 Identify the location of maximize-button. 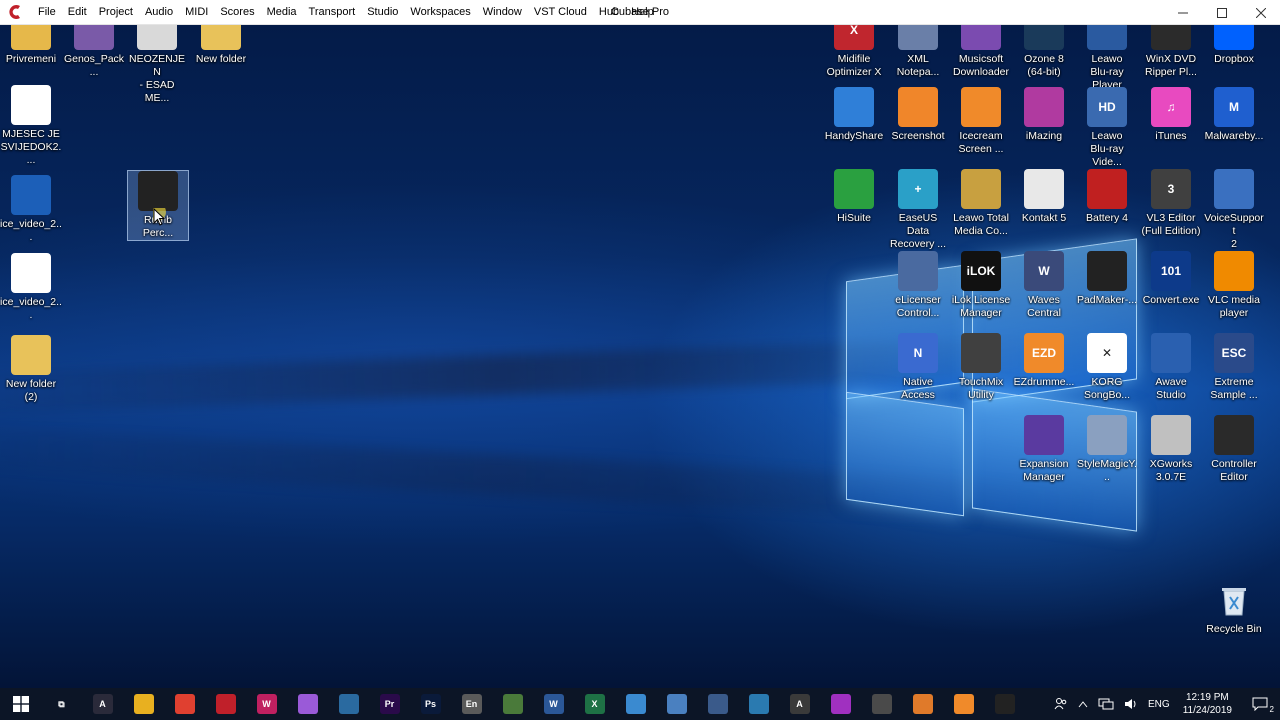
(1221, 12).